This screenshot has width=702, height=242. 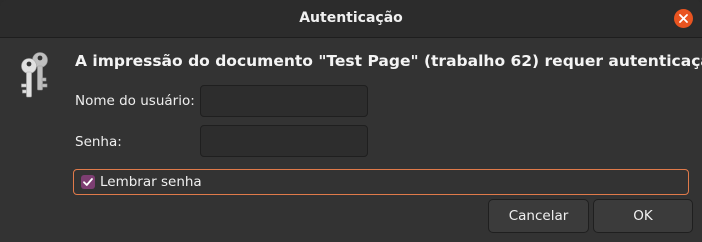 I want to click on window-title: Autenticação, so click(x=351, y=18).